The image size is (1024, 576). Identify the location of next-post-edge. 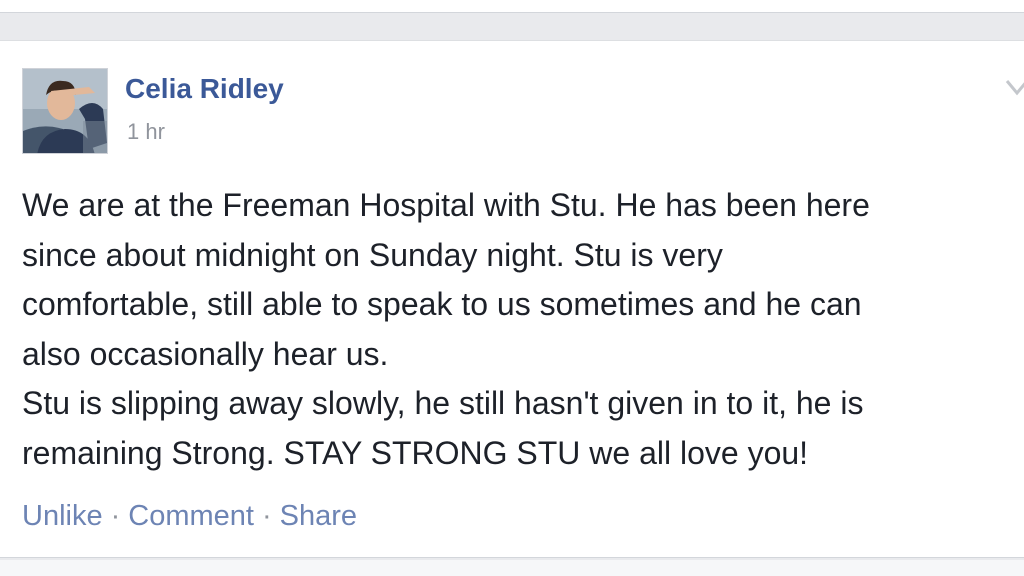
(512, 568).